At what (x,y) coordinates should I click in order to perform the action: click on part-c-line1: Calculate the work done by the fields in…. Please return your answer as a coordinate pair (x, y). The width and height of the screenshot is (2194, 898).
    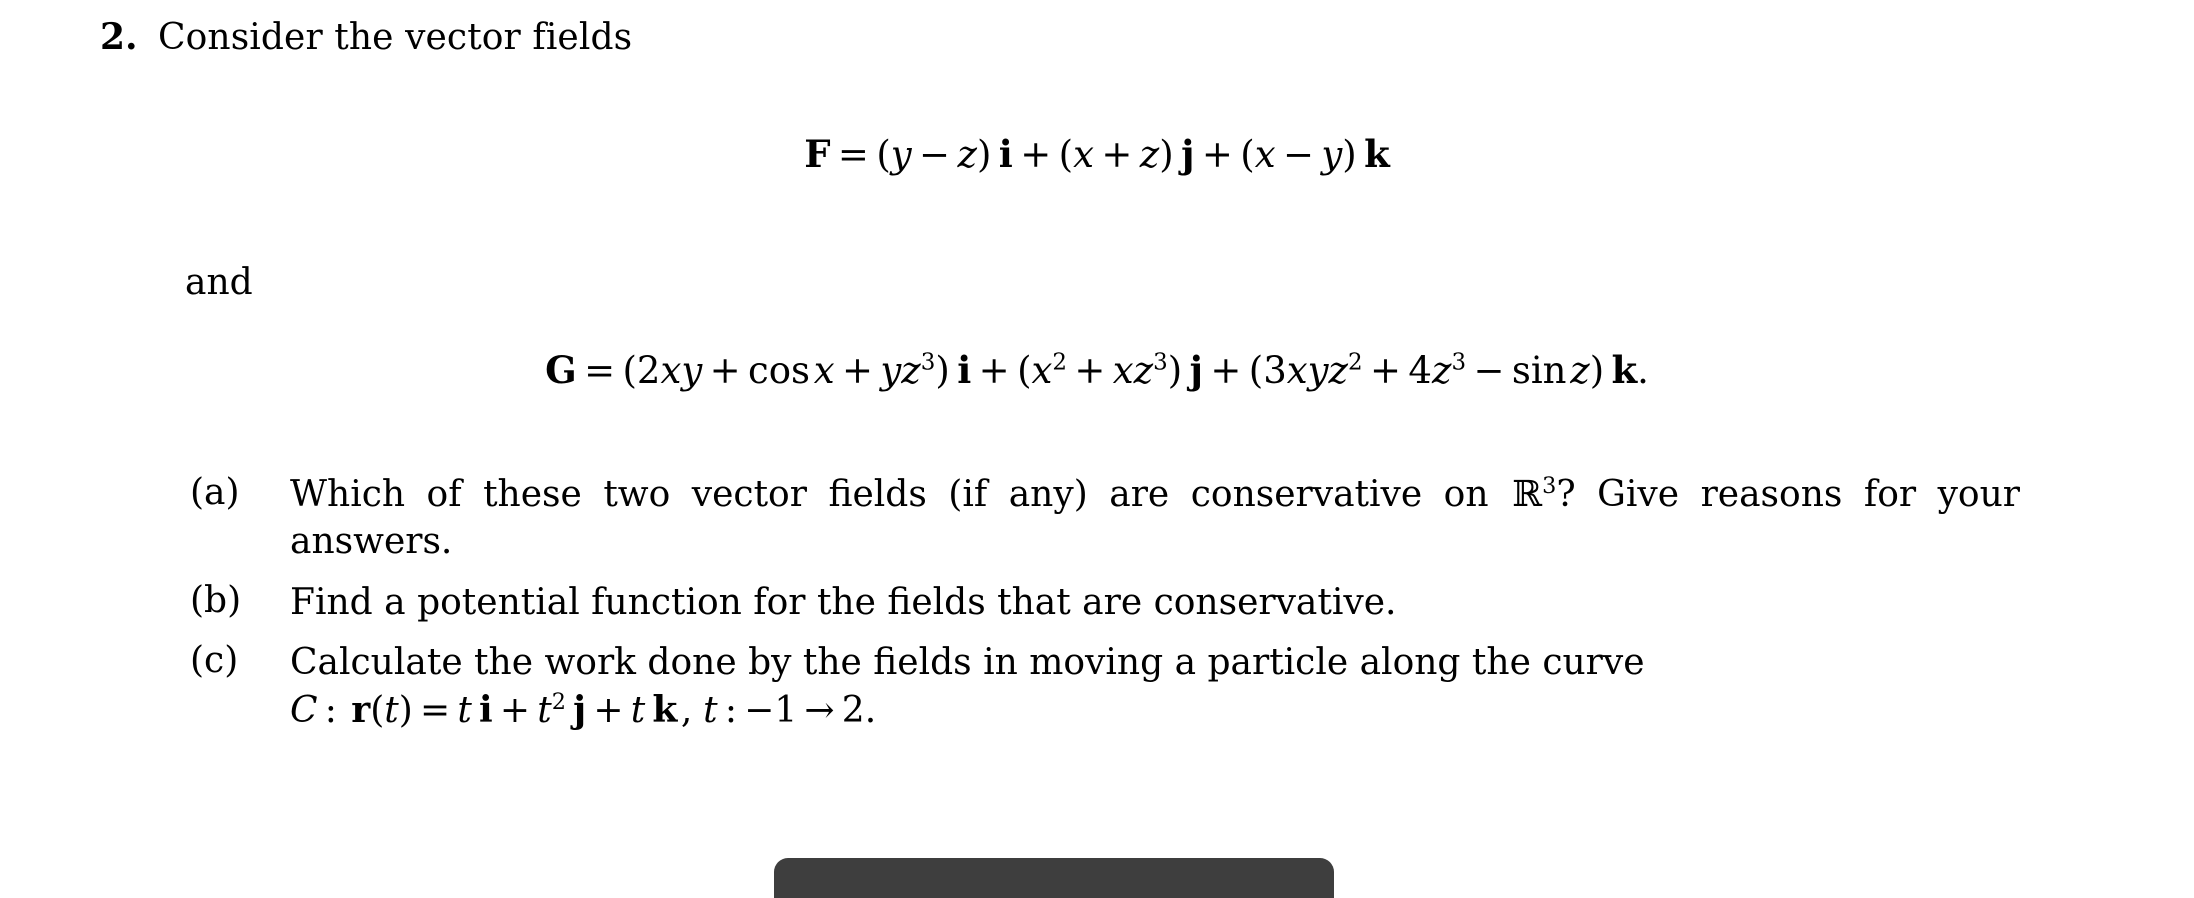
    Looking at the image, I should click on (967, 663).